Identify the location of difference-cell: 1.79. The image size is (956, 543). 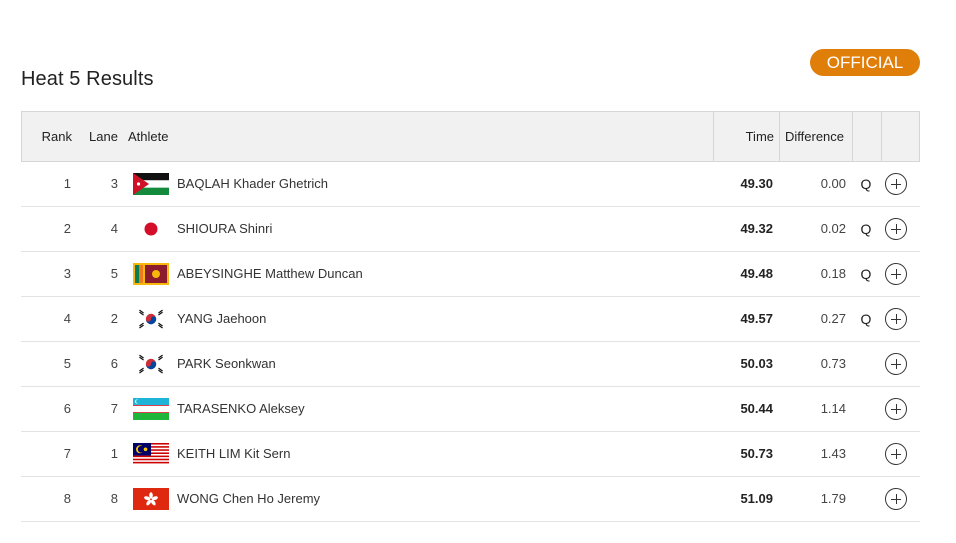
(833, 498).